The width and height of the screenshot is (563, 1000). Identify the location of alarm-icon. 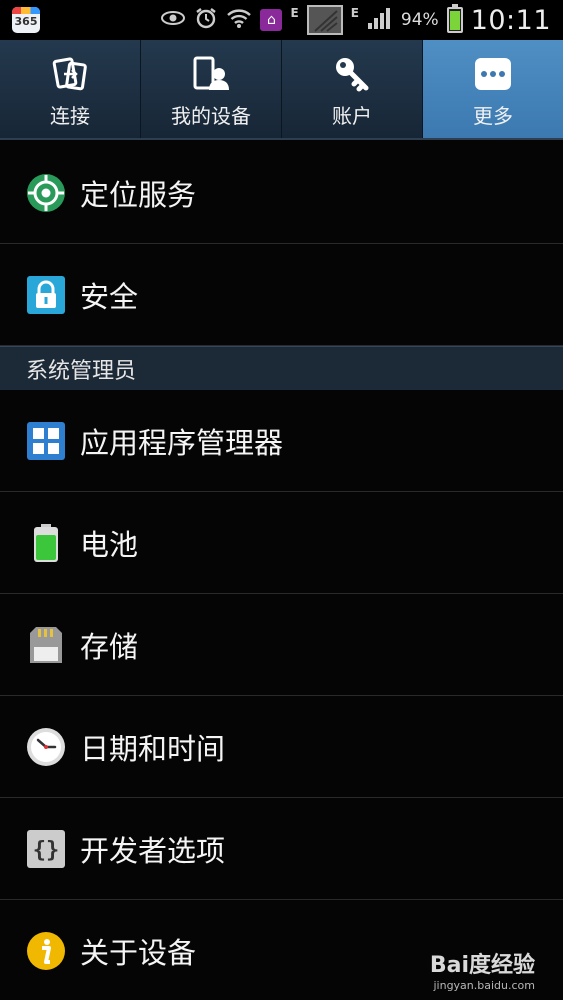
(206, 20).